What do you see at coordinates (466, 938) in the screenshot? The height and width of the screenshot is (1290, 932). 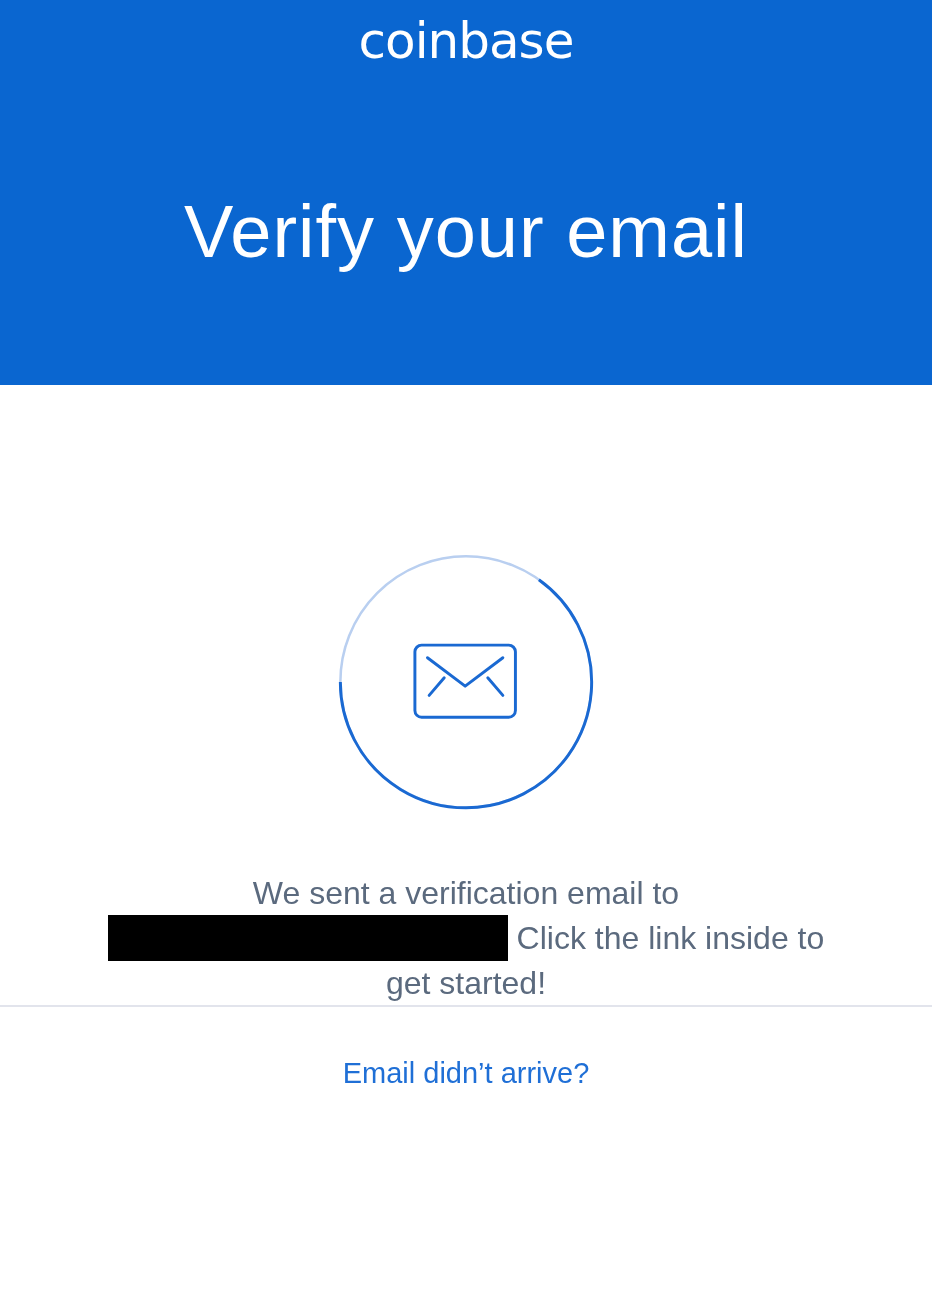 I see `message-text: We sent a verification email to Click the link inside to get started!` at bounding box center [466, 938].